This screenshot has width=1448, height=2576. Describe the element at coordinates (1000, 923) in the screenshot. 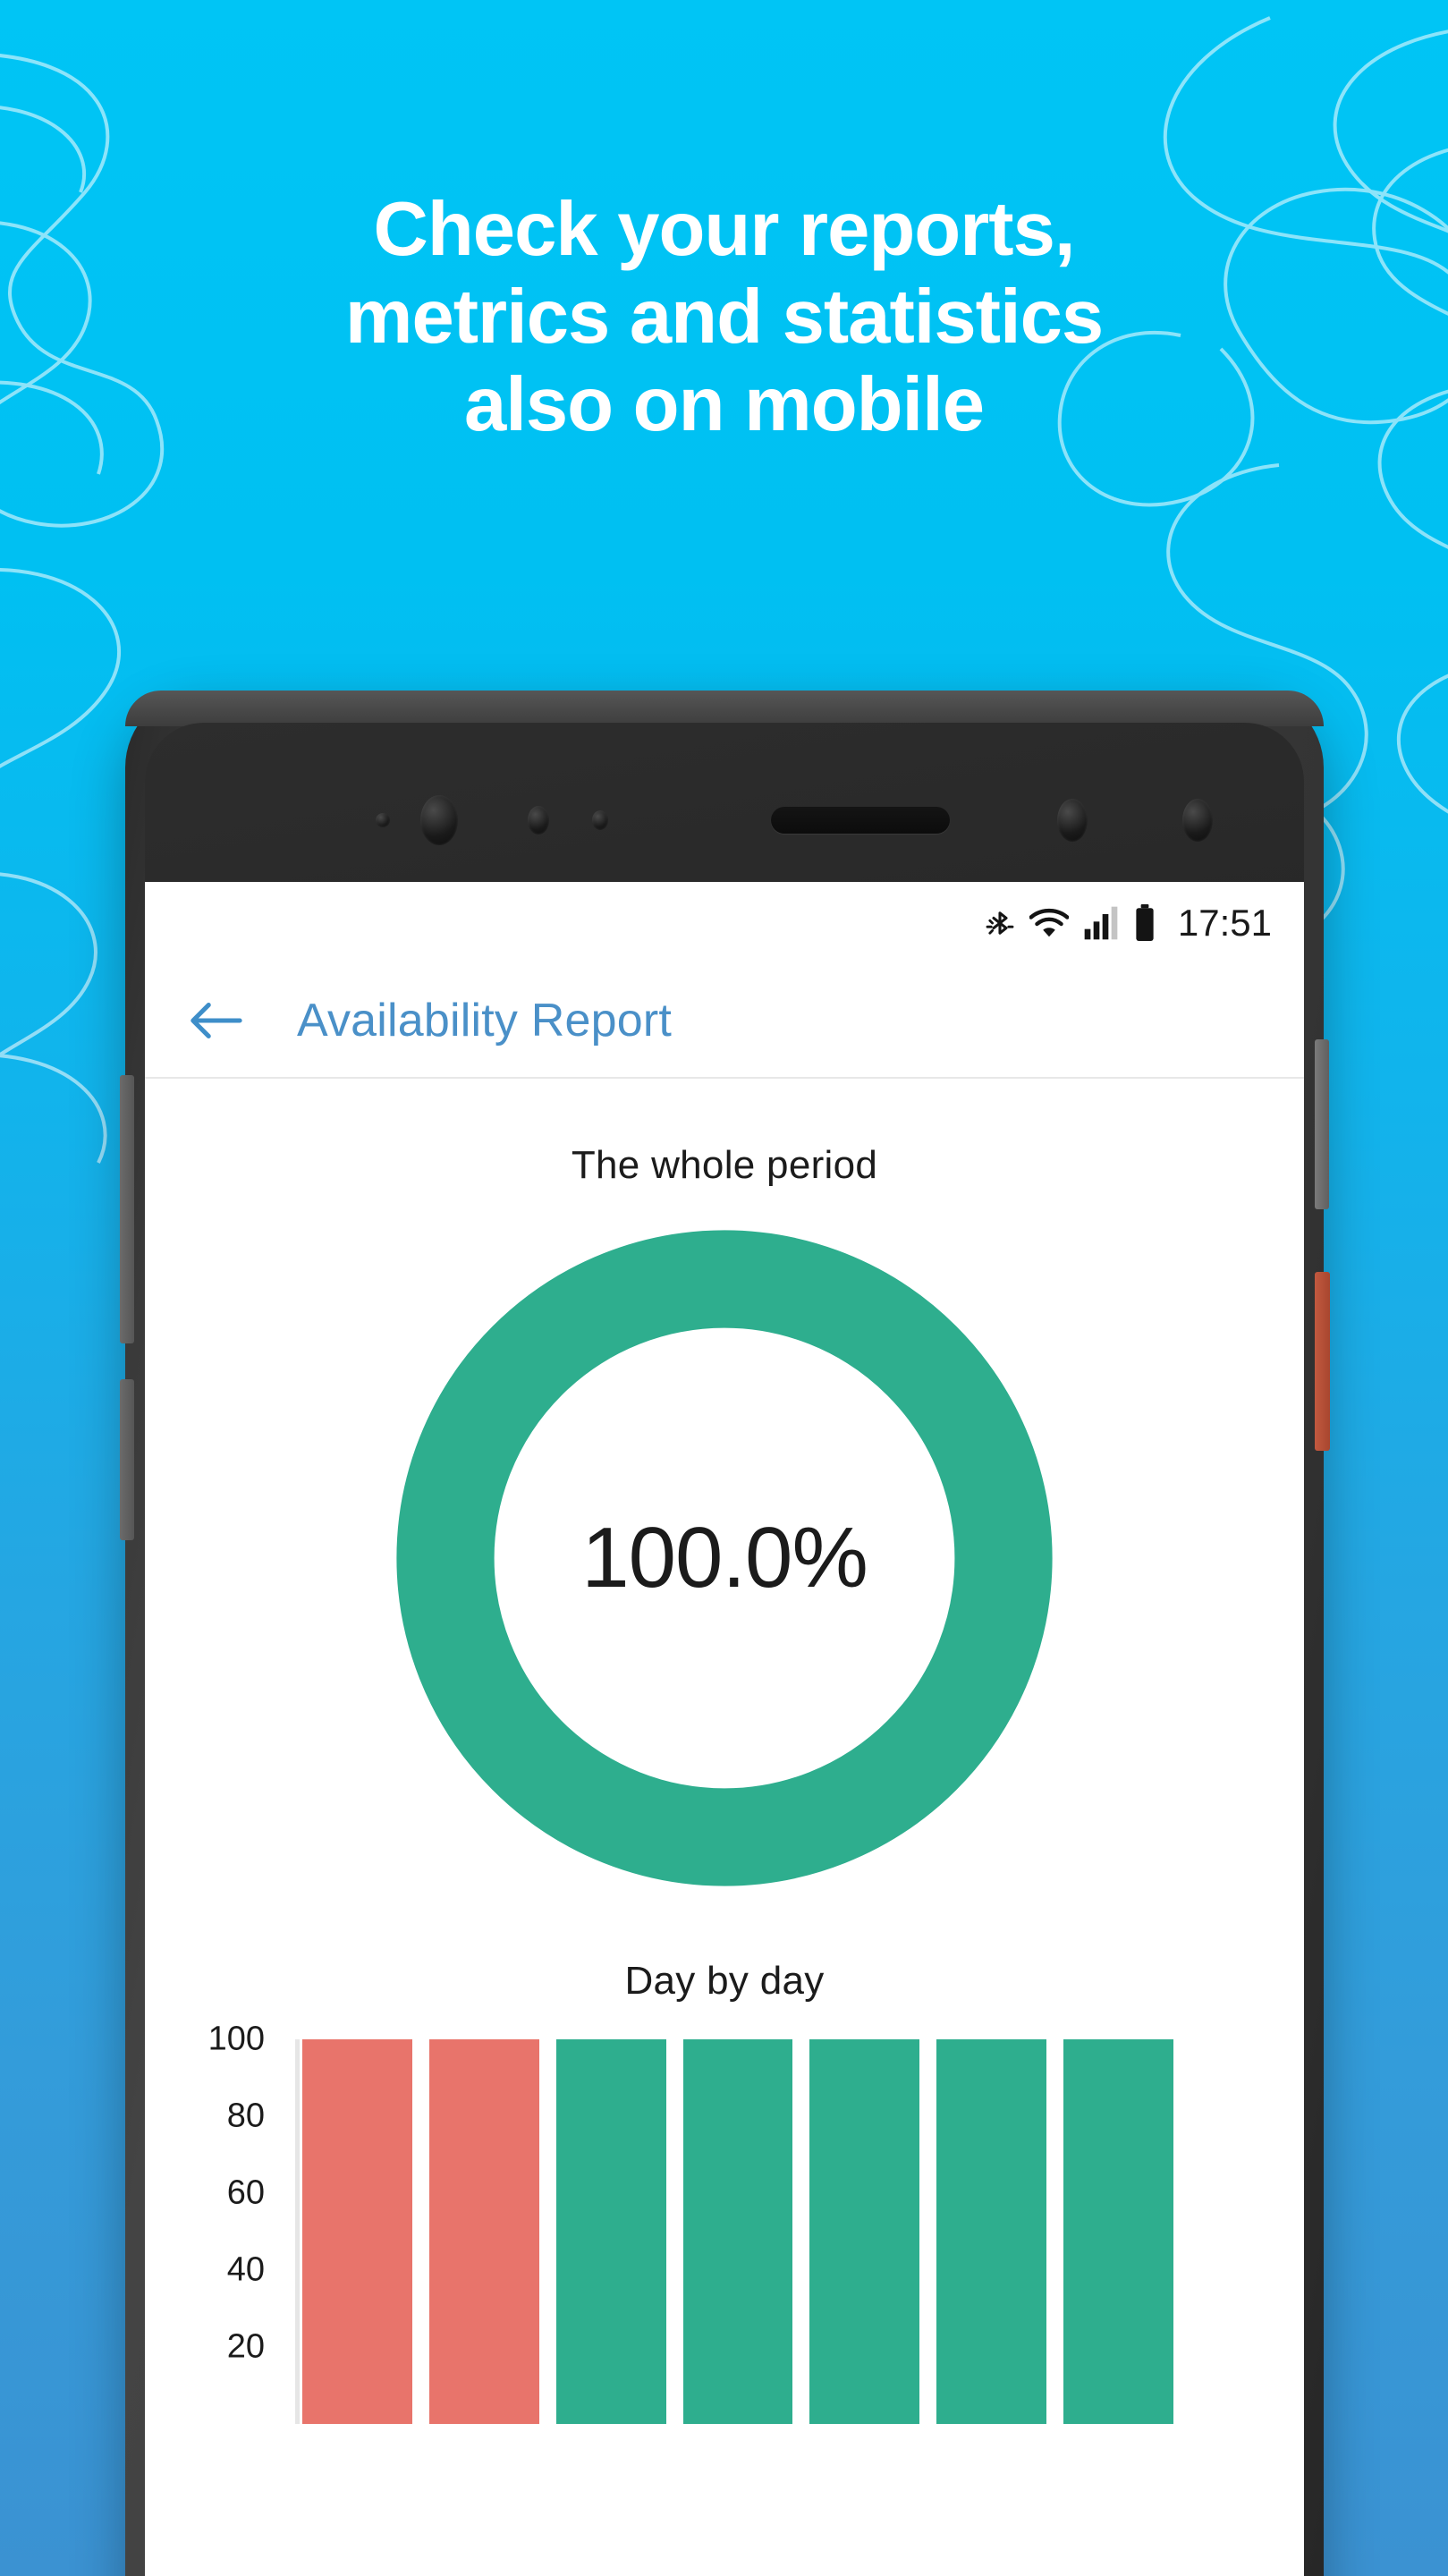

I see `bluetooth-icon` at that location.